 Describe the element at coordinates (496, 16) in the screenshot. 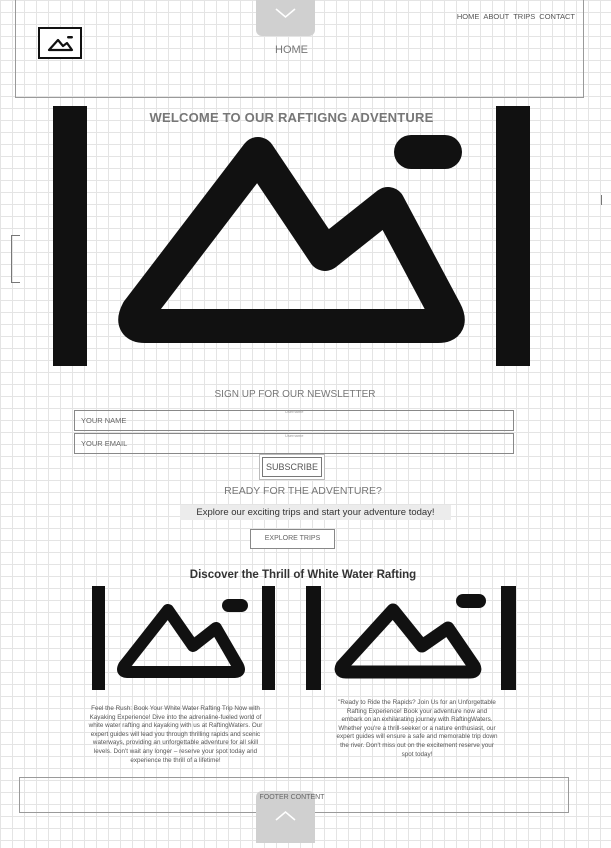

I see `nav-about: ABOUT` at that location.